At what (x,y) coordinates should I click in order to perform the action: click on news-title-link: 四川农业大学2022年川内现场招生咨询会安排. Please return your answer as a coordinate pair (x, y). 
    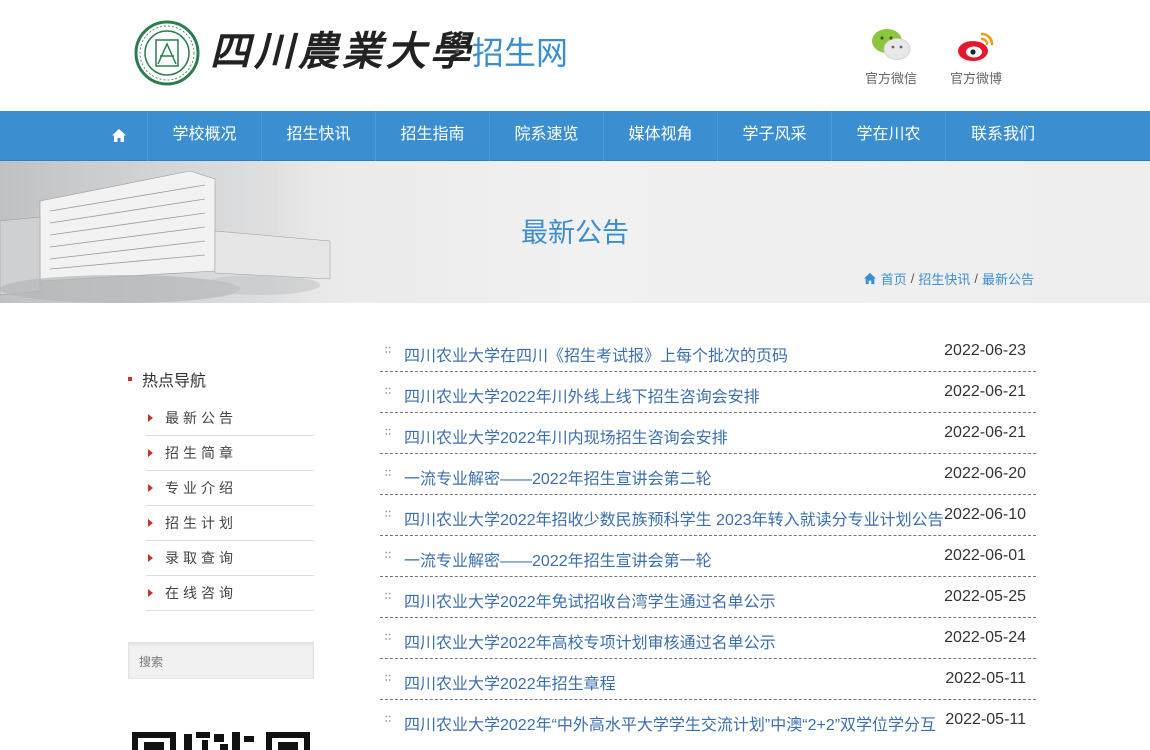
    Looking at the image, I should click on (674, 436).